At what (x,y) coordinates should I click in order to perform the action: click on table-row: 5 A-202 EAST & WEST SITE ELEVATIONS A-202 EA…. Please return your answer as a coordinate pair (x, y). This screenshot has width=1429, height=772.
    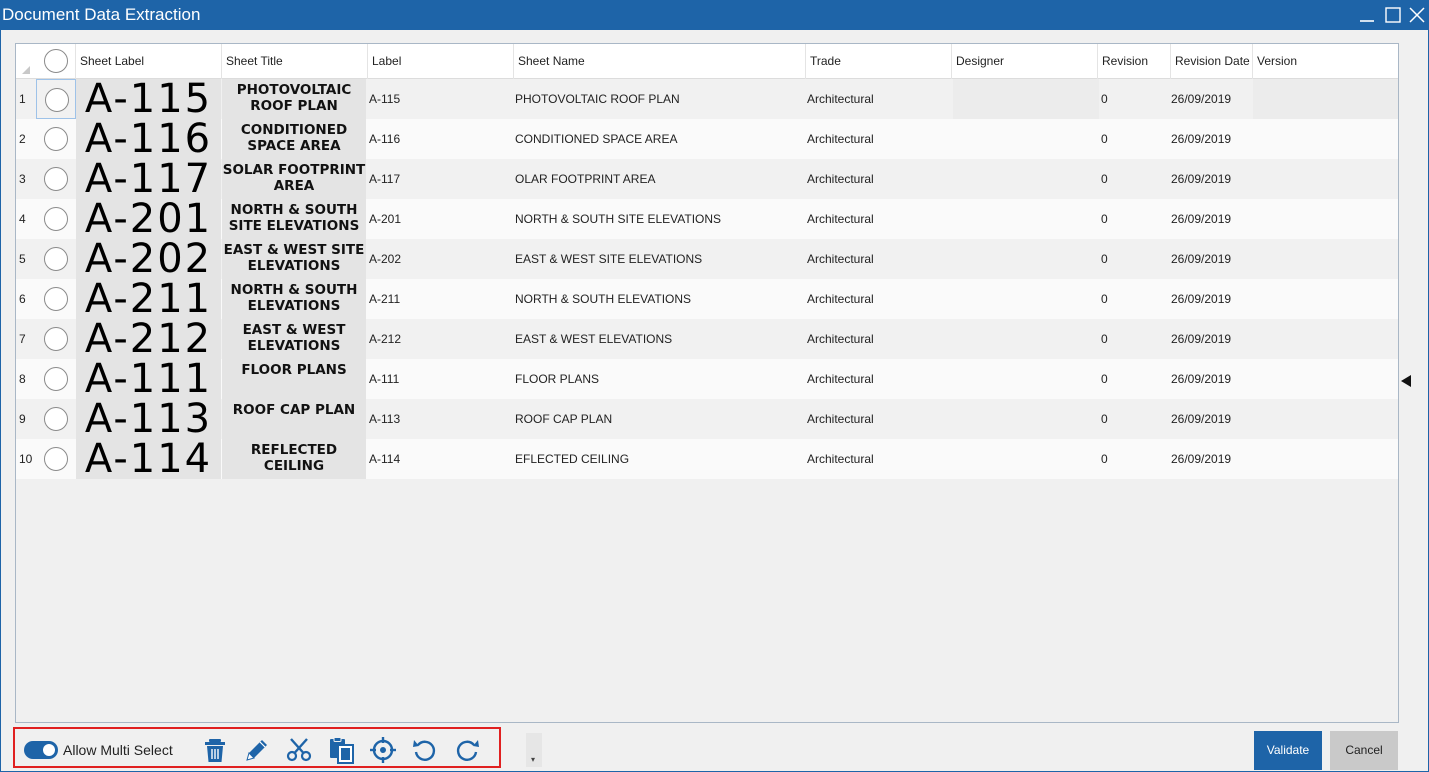
    Looking at the image, I should click on (707, 259).